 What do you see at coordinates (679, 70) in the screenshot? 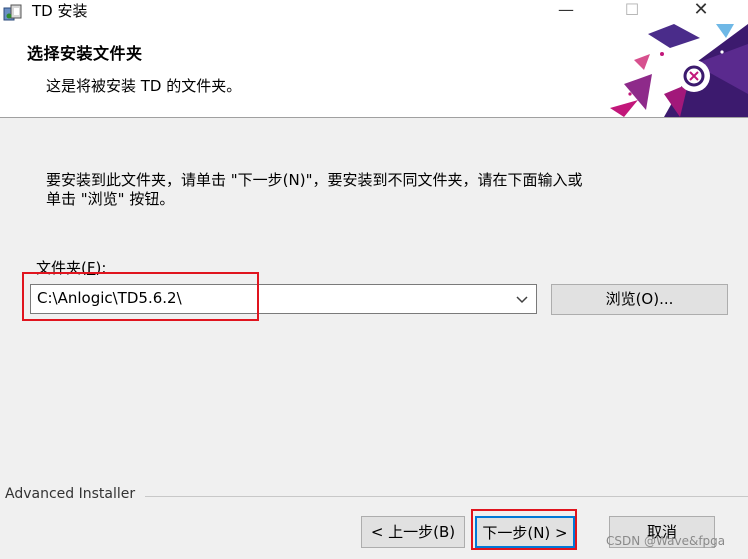
I see `installer-logo-graphic` at bounding box center [679, 70].